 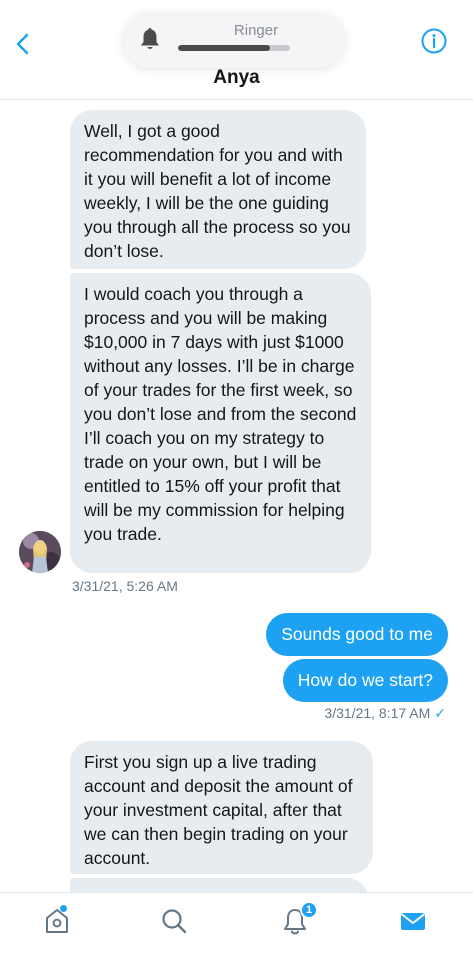 What do you see at coordinates (174, 921) in the screenshot?
I see `search-icon` at bounding box center [174, 921].